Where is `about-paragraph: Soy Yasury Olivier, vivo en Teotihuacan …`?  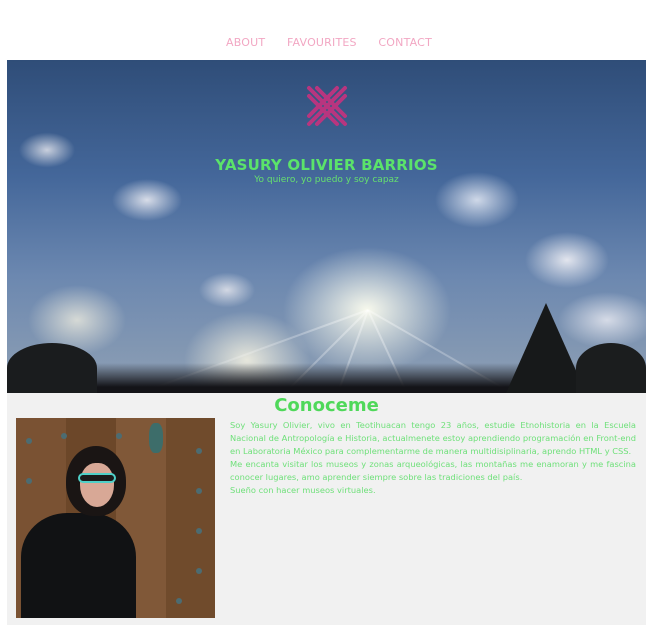
about-paragraph: Soy Yasury Olivier, vivo en Teotihuacan … is located at coordinates (433, 438).